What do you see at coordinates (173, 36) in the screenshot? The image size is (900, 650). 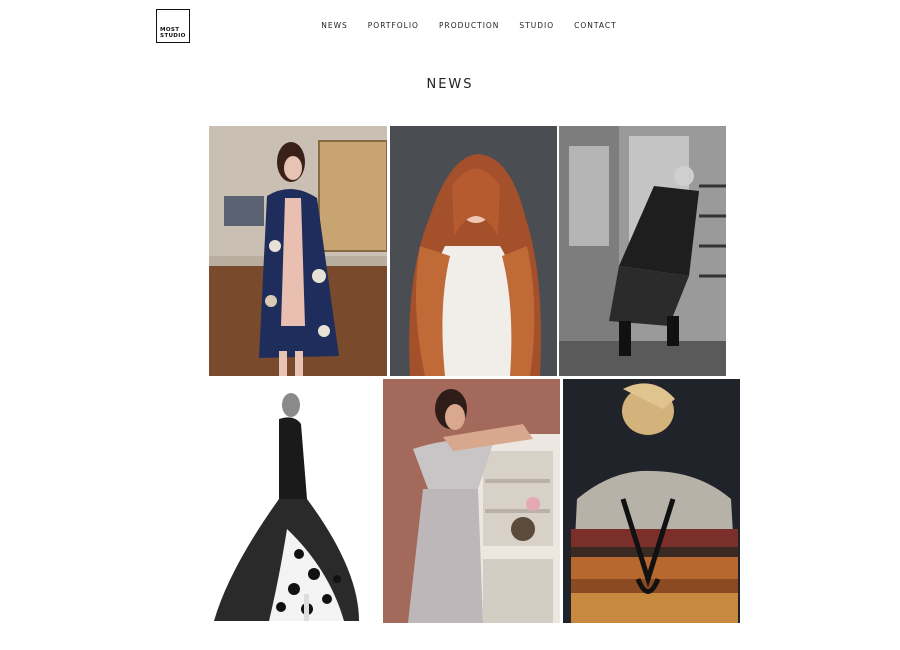 I see `logo-line2: STUDIO` at bounding box center [173, 36].